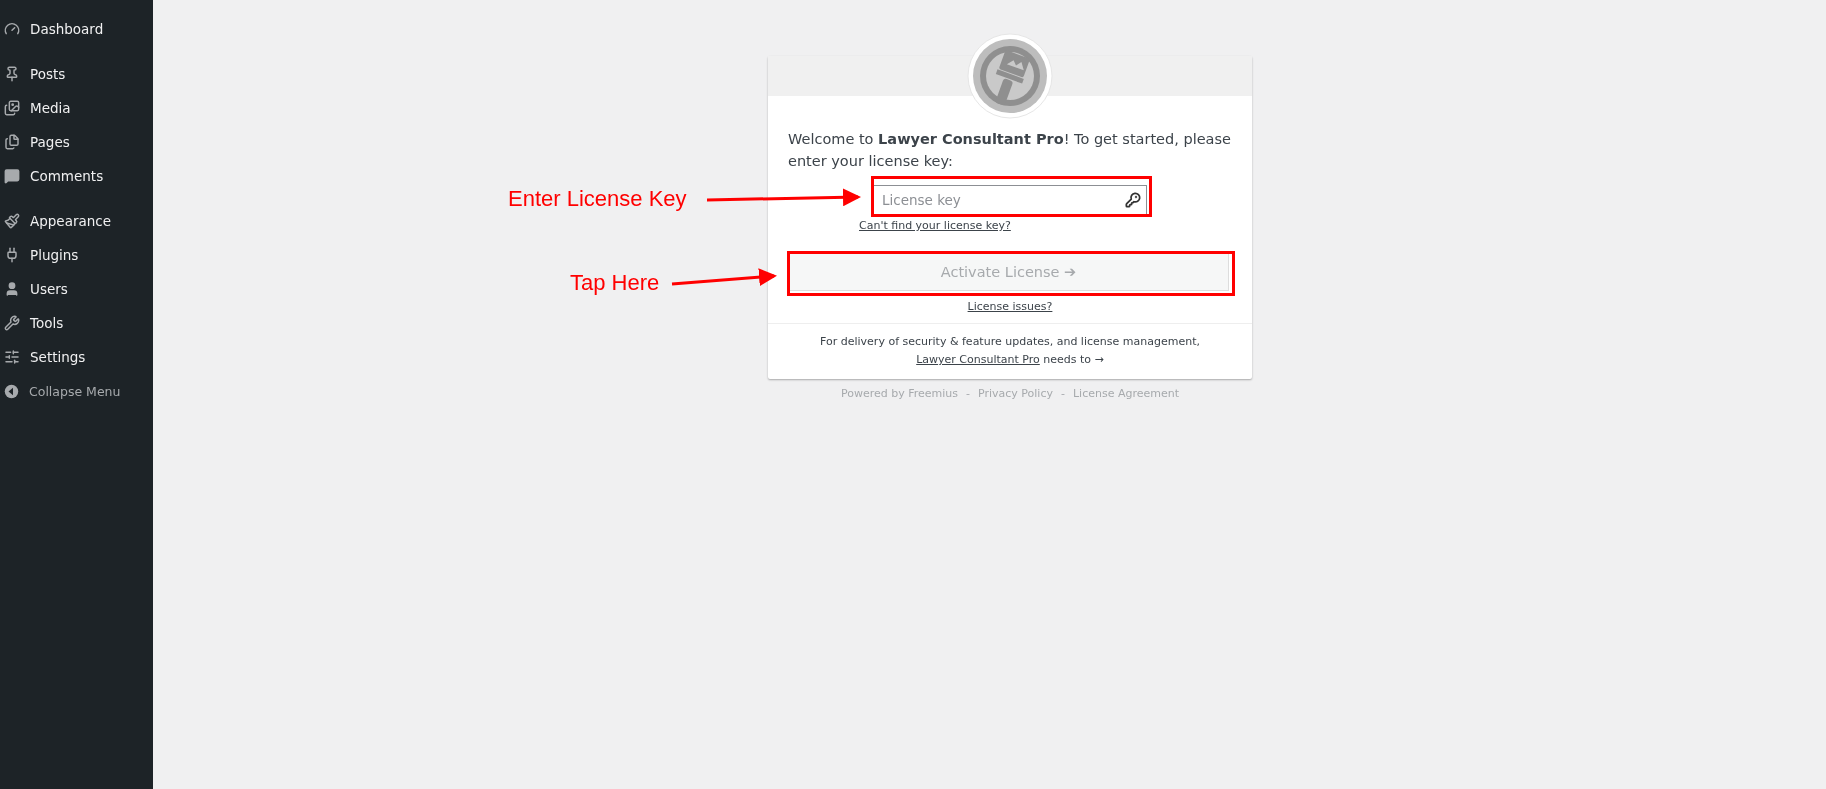 This screenshot has width=1826, height=789. I want to click on find-license-link: Can't find your license key?, so click(1045, 225).